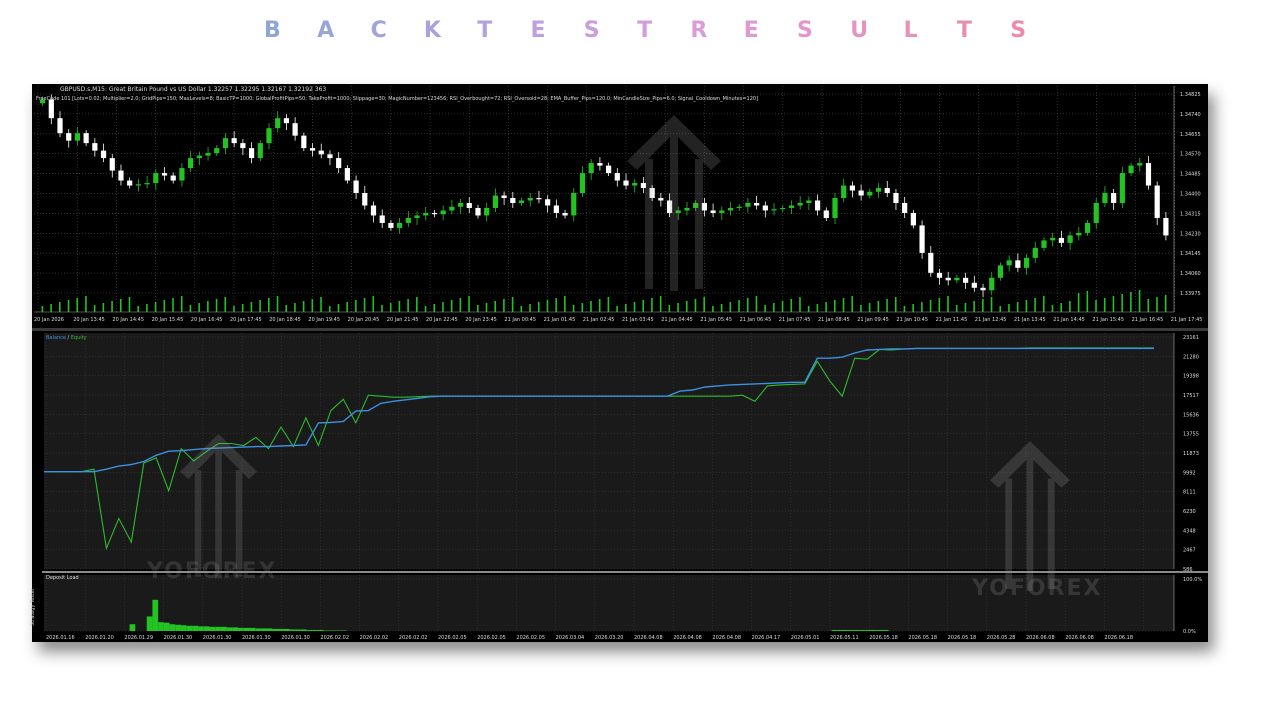 This screenshot has width=1280, height=720. Describe the element at coordinates (1190, 214) in the screenshot. I see `y-tick-label: 1.34315` at that location.